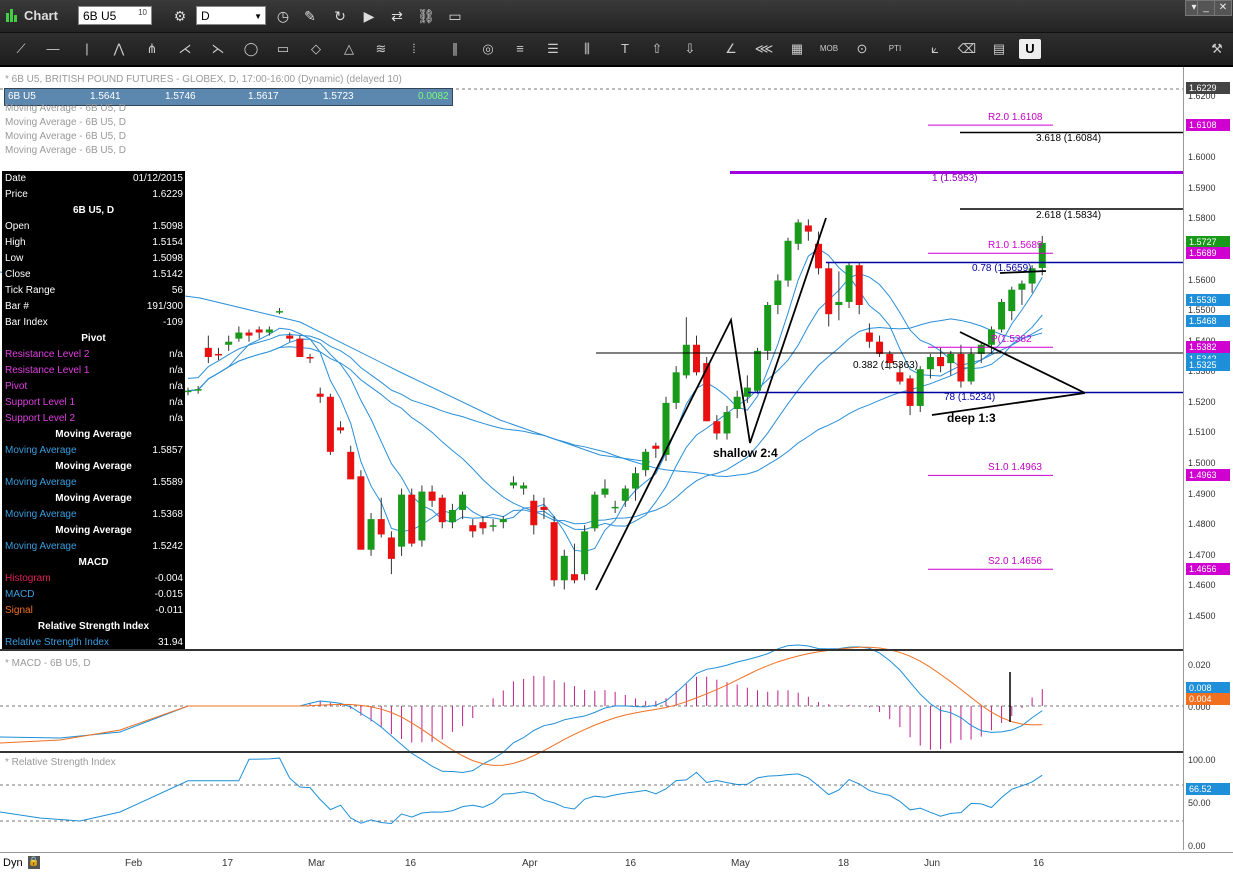 This screenshot has width=1233, height=875. I want to click on lock-icon: 🔒, so click(34, 862).